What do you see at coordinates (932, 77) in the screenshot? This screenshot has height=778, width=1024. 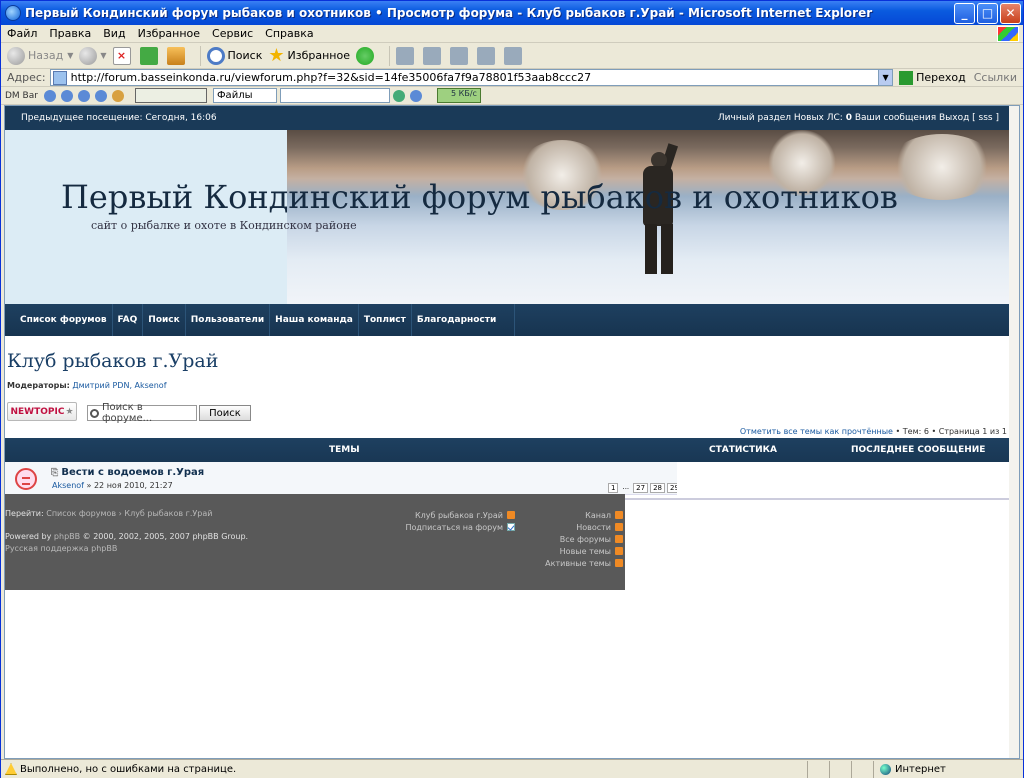 I see `go-button: Переход` at bounding box center [932, 77].